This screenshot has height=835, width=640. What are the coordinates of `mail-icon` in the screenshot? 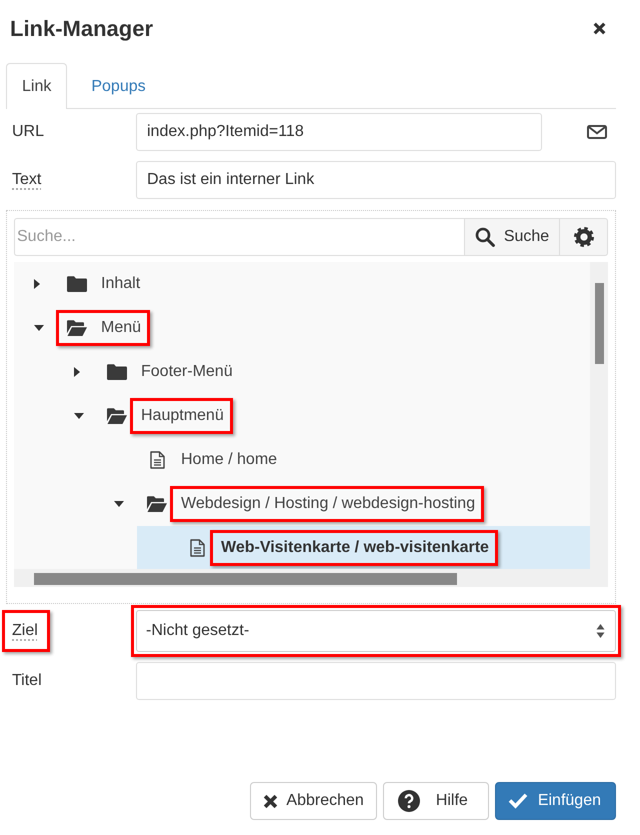 It's located at (597, 132).